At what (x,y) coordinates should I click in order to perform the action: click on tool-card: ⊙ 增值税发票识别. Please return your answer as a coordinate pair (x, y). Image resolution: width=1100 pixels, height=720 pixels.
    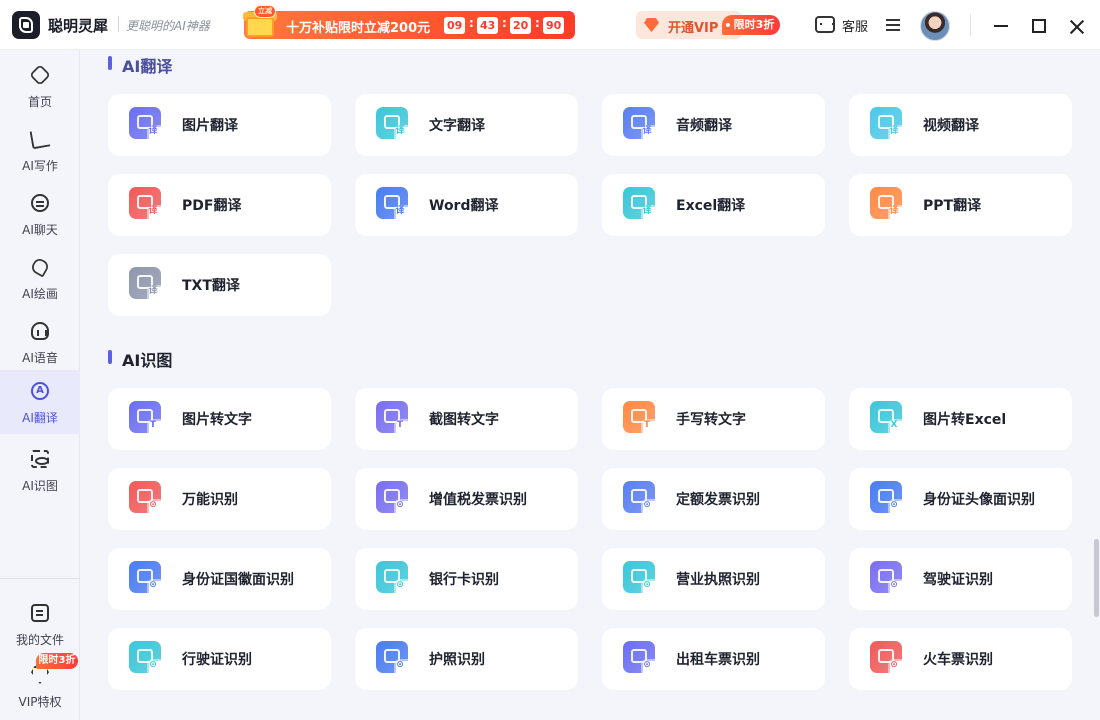
    Looking at the image, I should click on (466, 499).